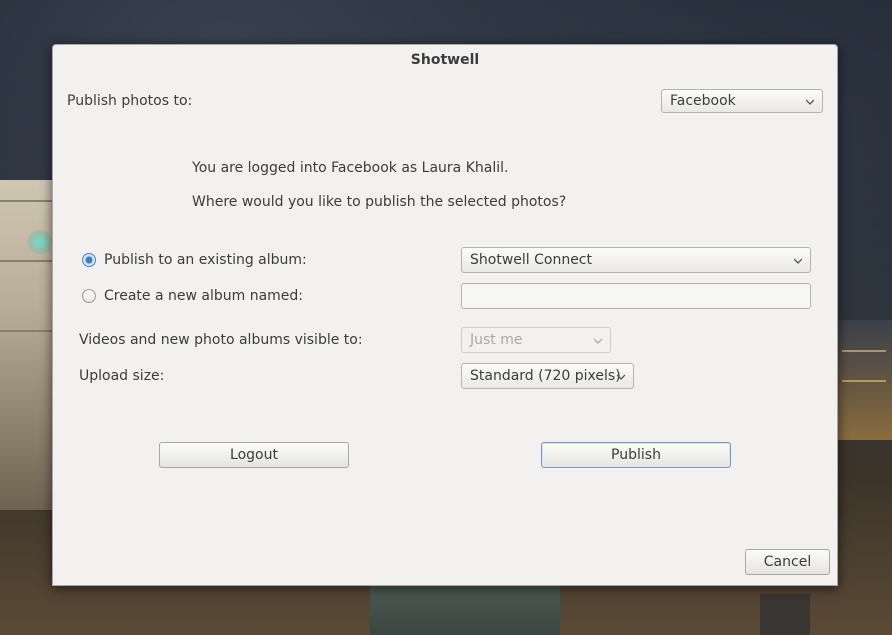  I want to click on wallpaper-pier, so click(465, 609).